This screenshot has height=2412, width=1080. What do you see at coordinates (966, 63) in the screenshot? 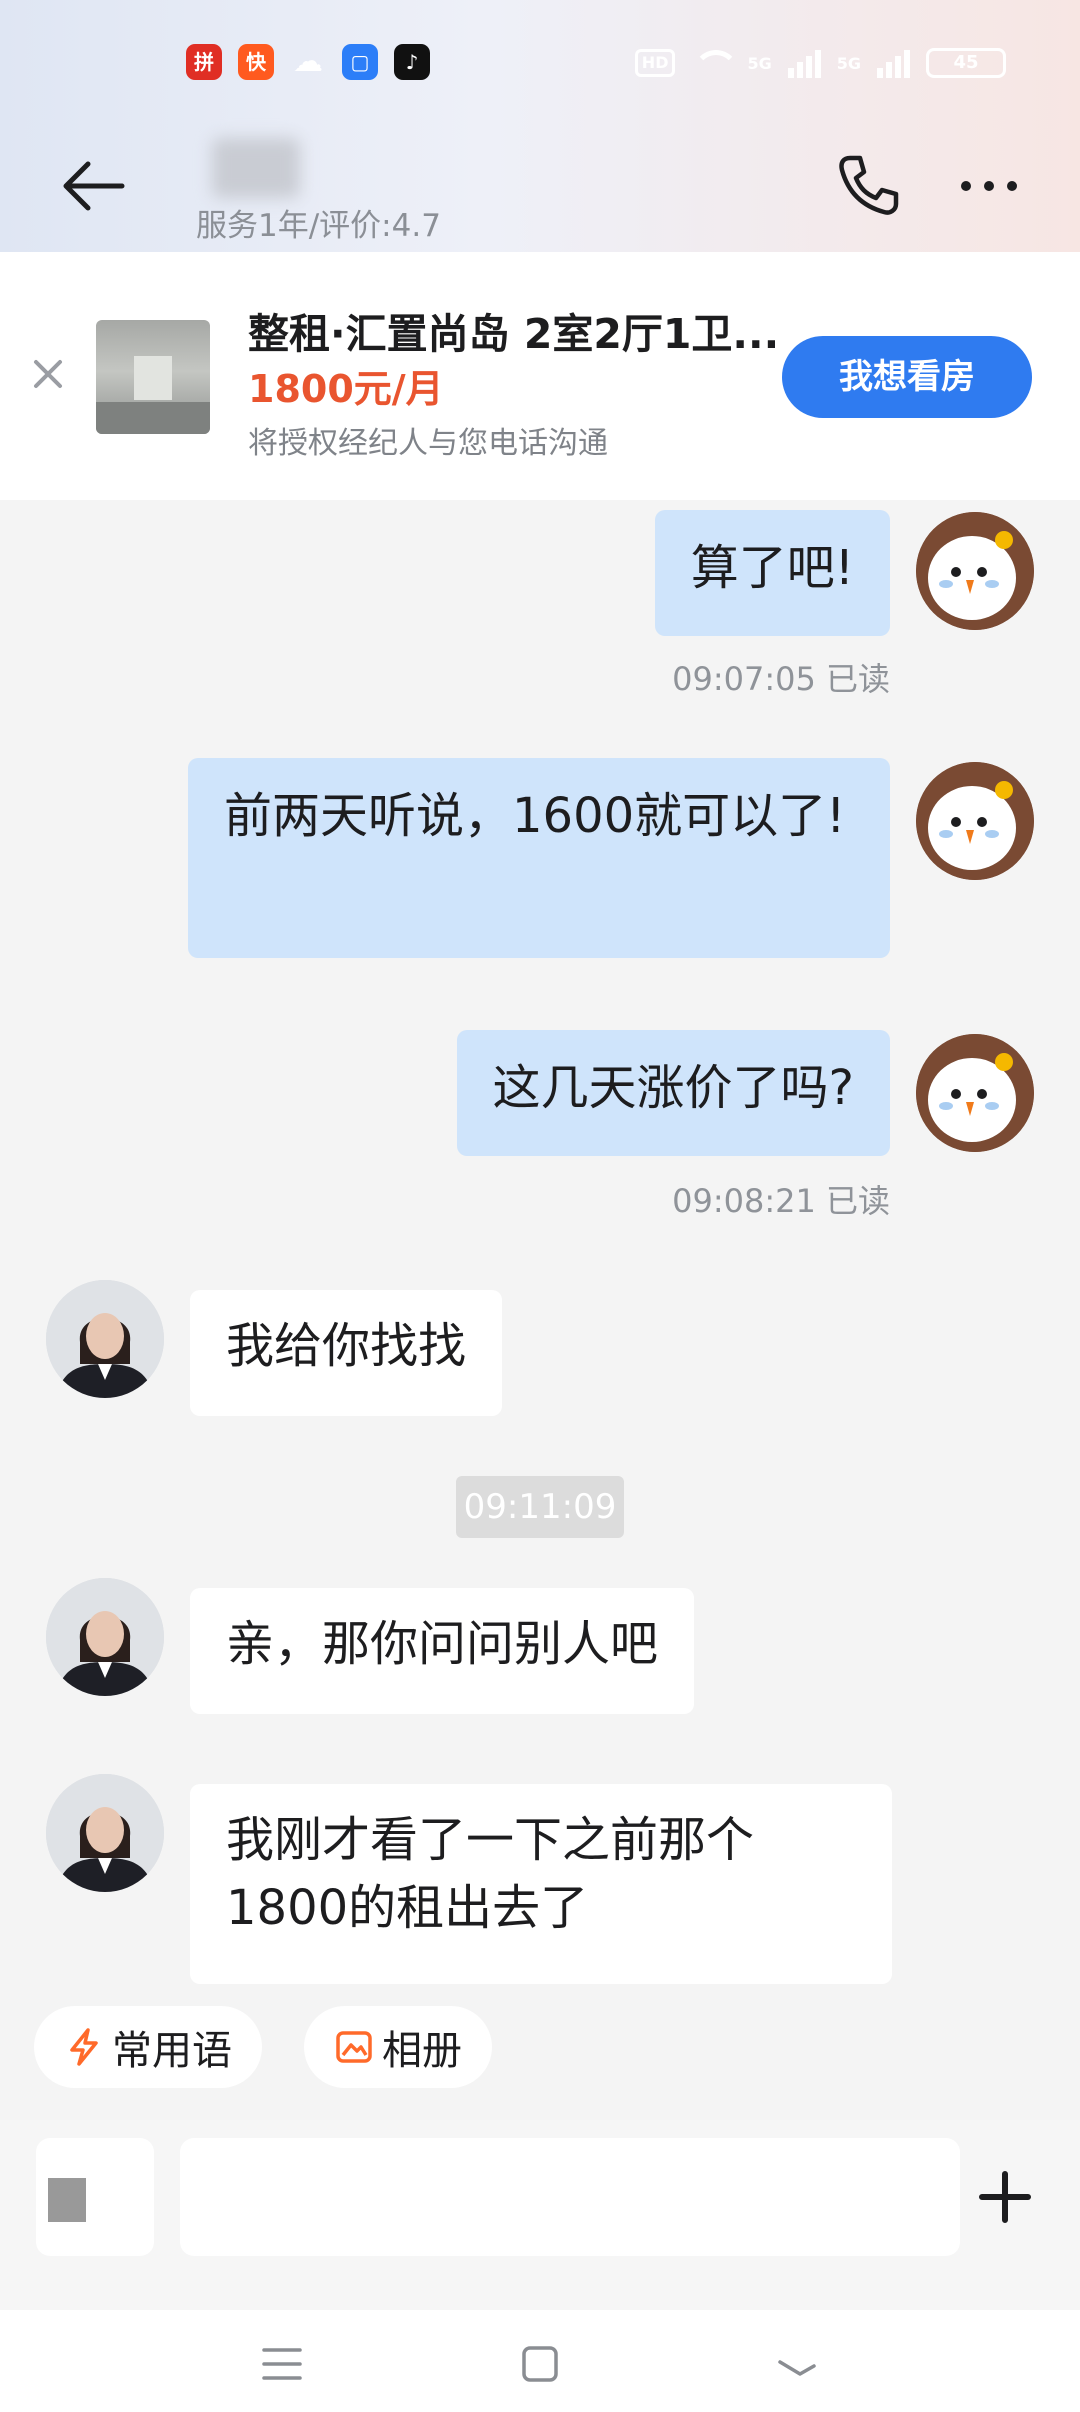
I see `battery-icon: 45` at bounding box center [966, 63].